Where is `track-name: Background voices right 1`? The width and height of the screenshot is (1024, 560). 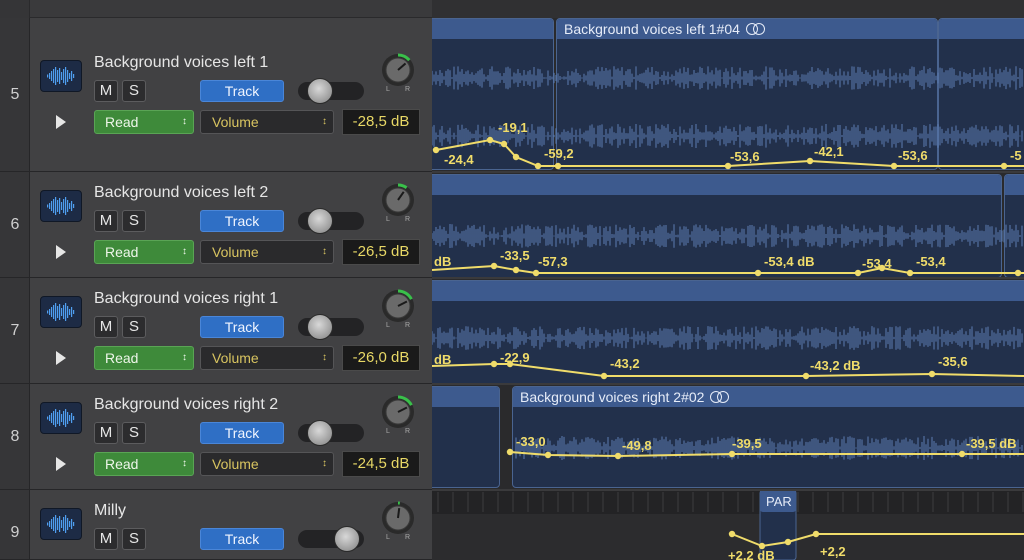
track-name: Background voices right 1 is located at coordinates (186, 299).